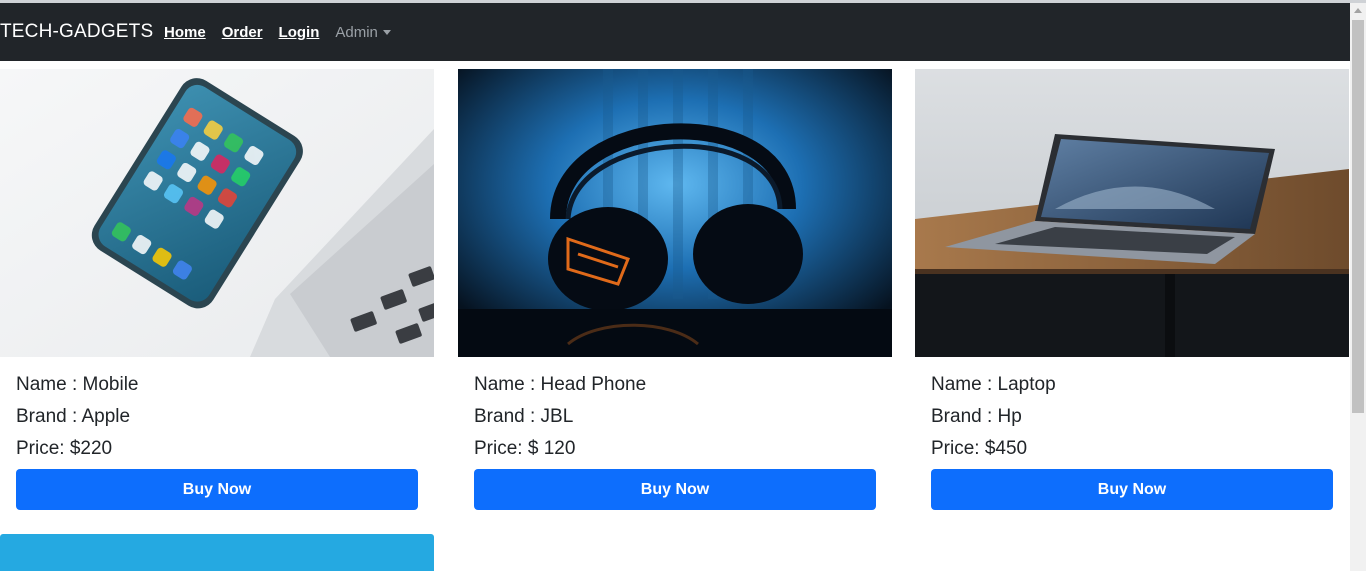  I want to click on product-price: Price: $220, so click(64, 448).